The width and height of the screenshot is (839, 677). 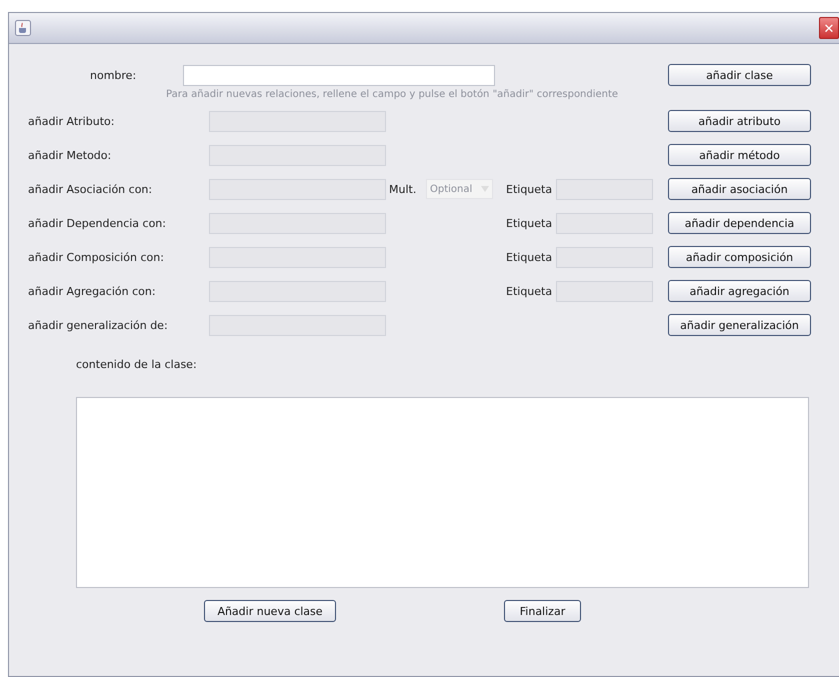 What do you see at coordinates (829, 28) in the screenshot?
I see `close-button: ✕` at bounding box center [829, 28].